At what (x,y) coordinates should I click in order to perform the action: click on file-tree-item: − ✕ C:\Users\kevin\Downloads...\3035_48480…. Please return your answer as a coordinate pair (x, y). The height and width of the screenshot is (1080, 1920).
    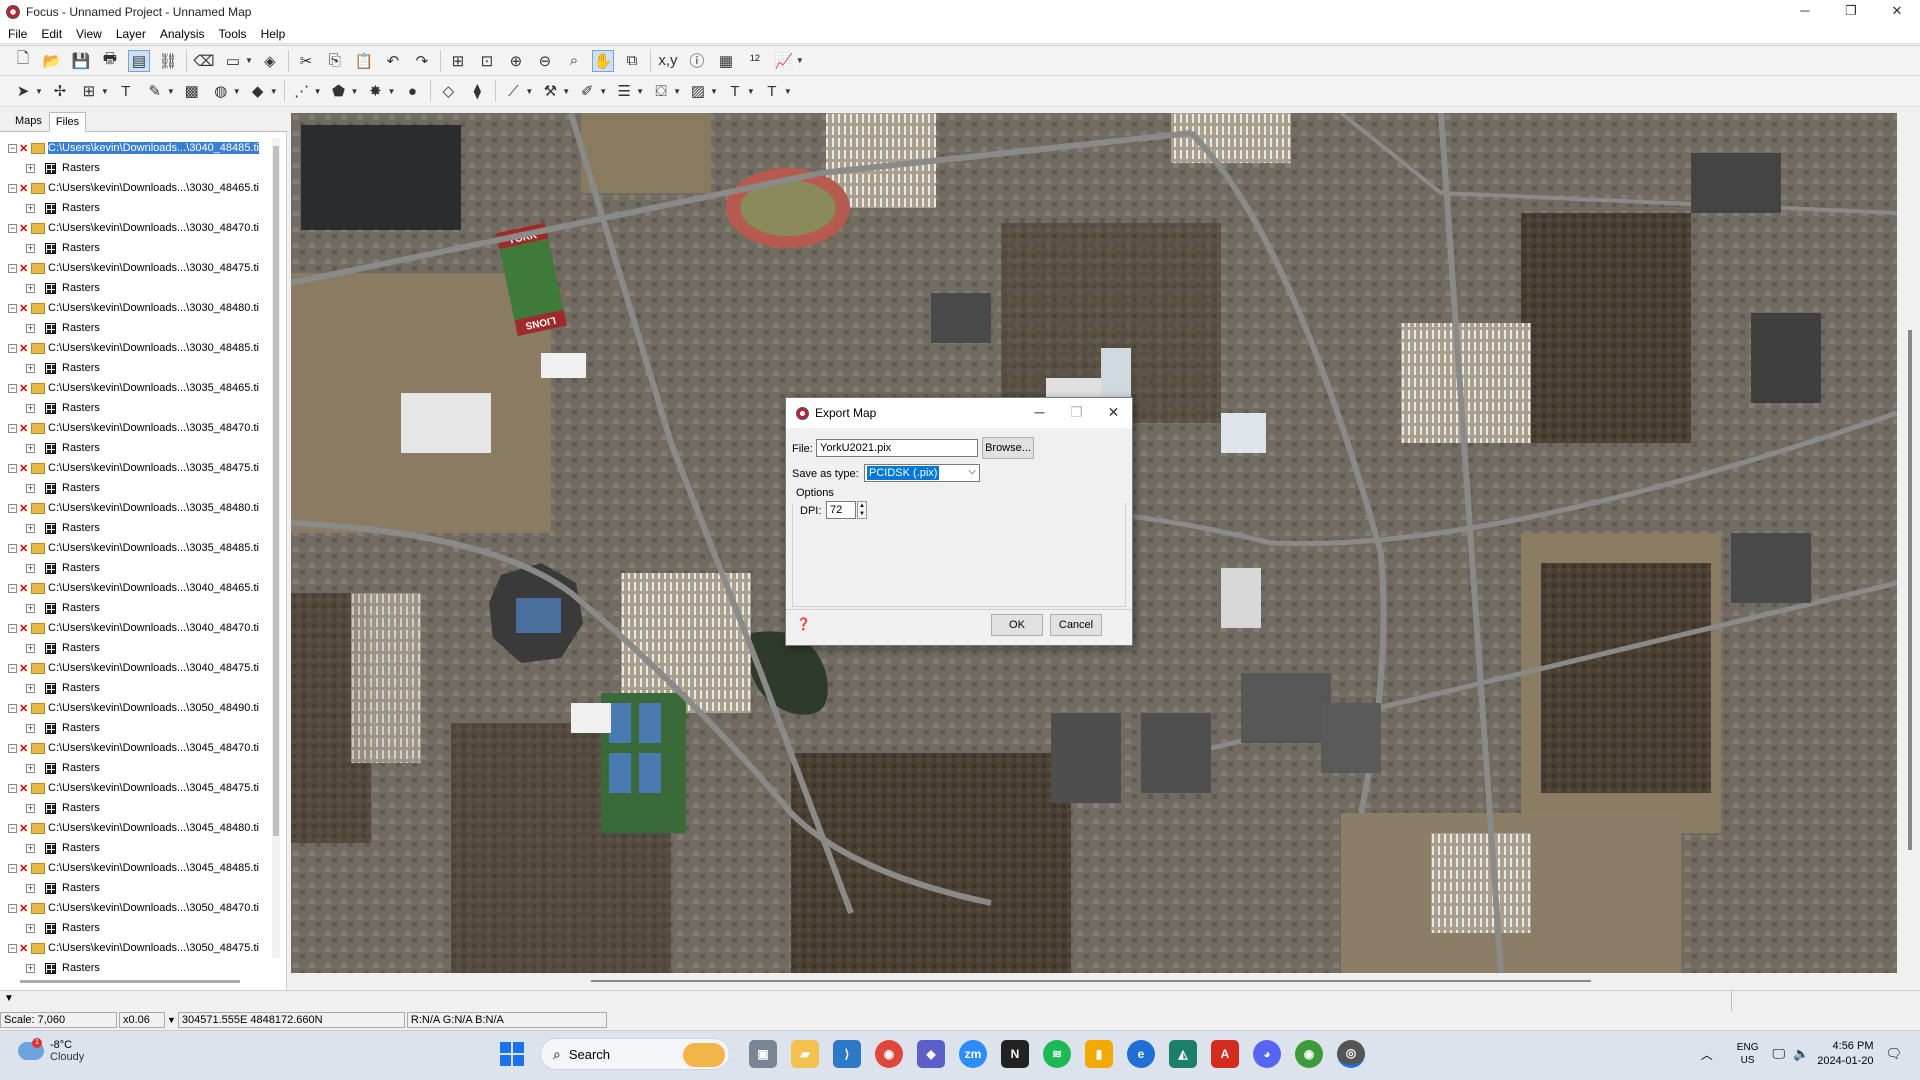
    Looking at the image, I should click on (135, 508).